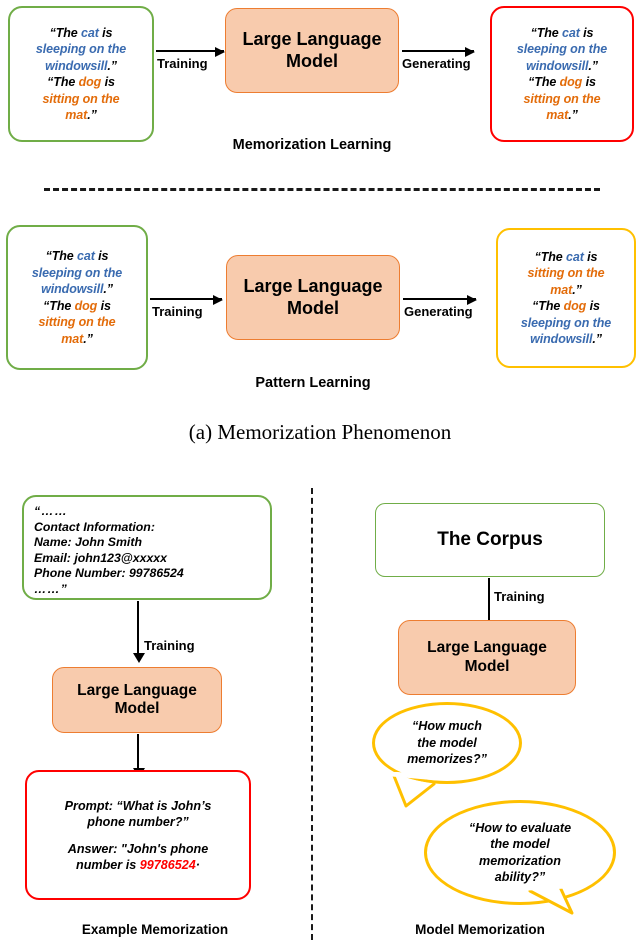 The width and height of the screenshot is (640, 944). I want to click on corpus-box: The Corpus, so click(490, 540).